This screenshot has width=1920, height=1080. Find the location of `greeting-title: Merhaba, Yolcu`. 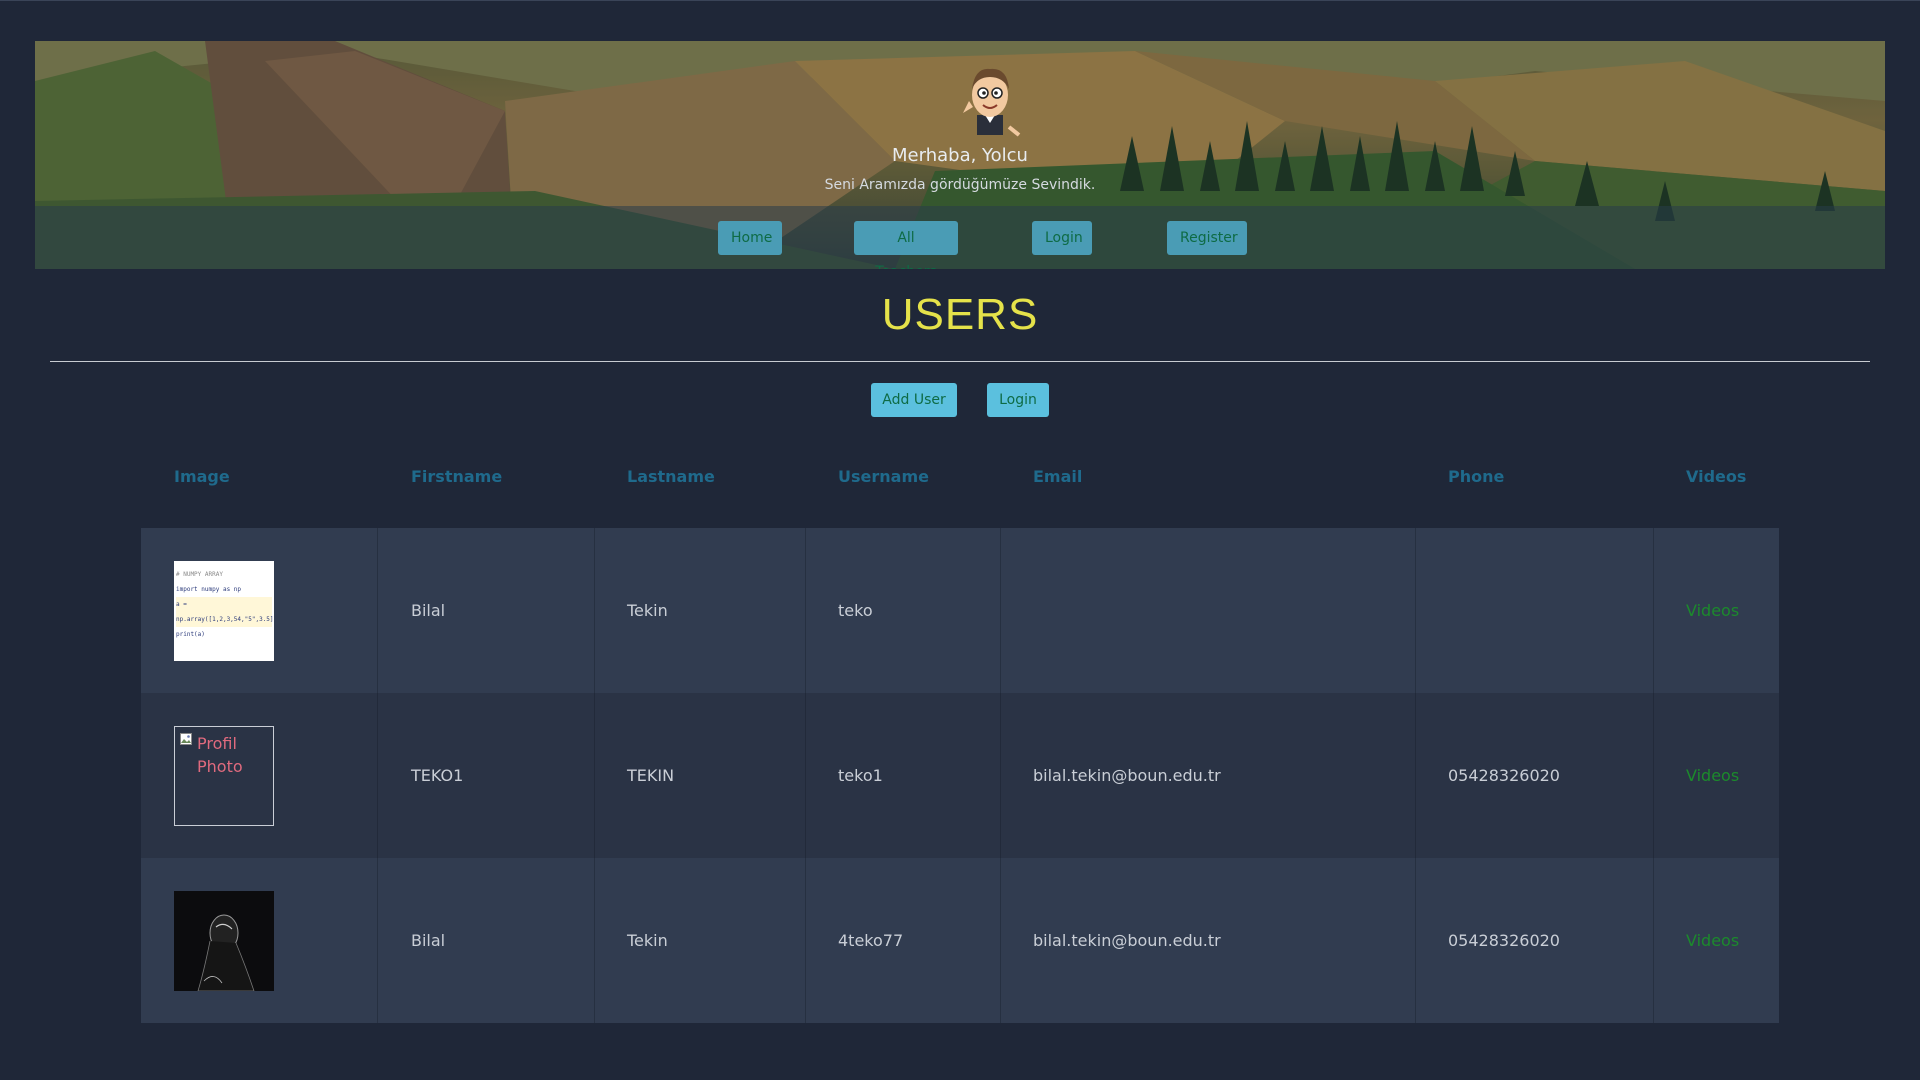

greeting-title: Merhaba, Yolcu is located at coordinates (960, 155).